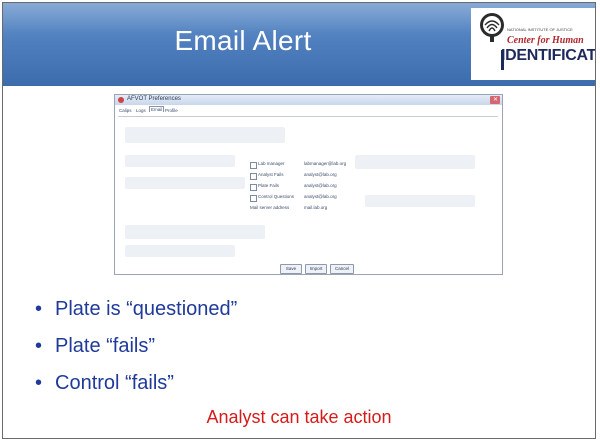  What do you see at coordinates (125, 110) in the screenshot?
I see `tab-calips: Calips` at bounding box center [125, 110].